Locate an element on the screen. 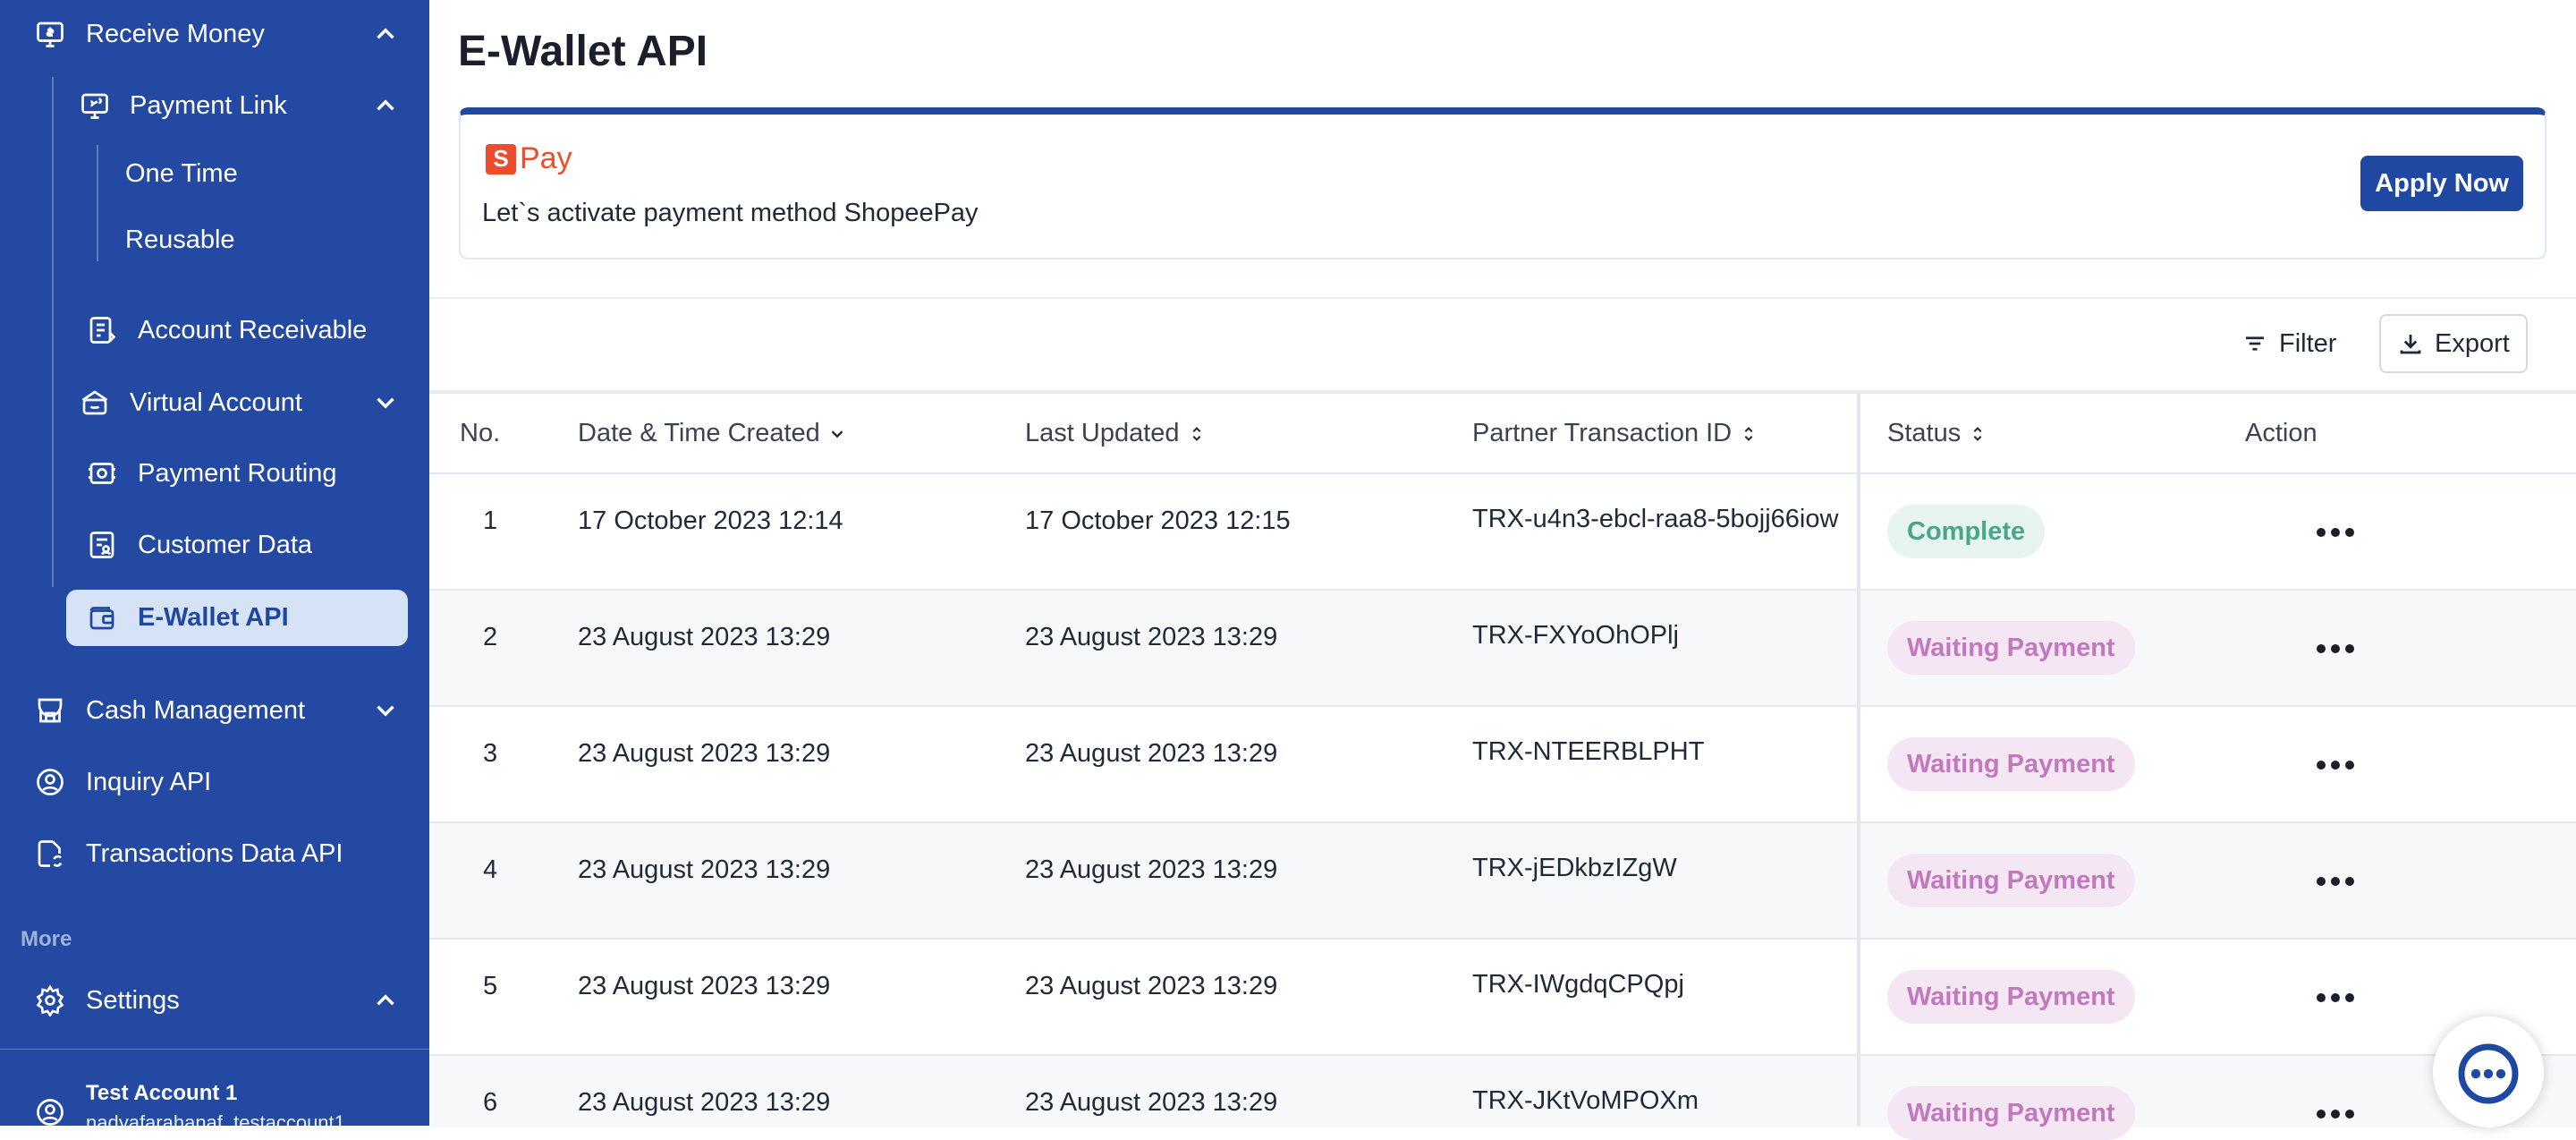 The height and width of the screenshot is (1140, 2576). chat-button is located at coordinates (2488, 1072).